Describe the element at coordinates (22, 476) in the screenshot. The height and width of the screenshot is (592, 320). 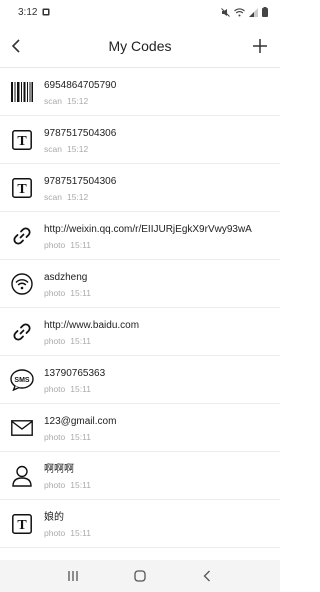
I see `contact-icon` at that location.